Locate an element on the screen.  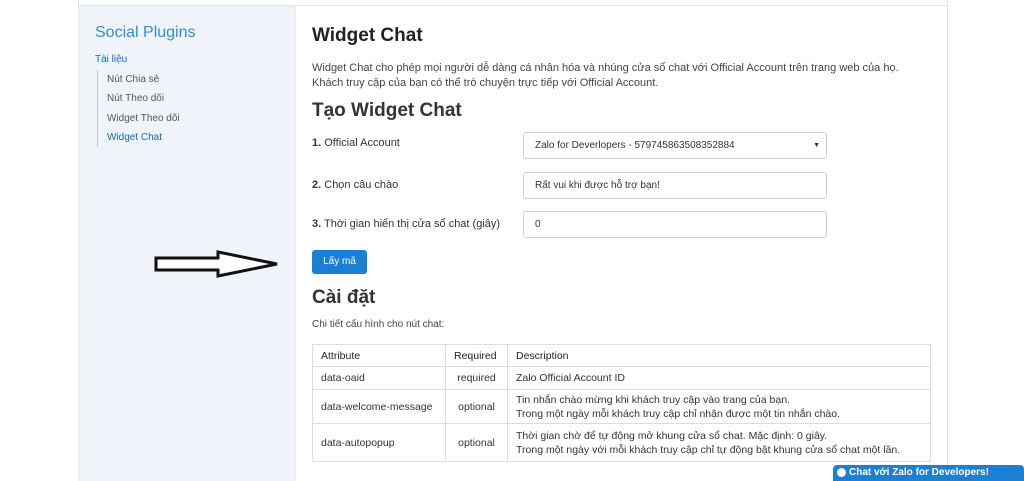
attribute-cell: data-oaid is located at coordinates (379, 378).